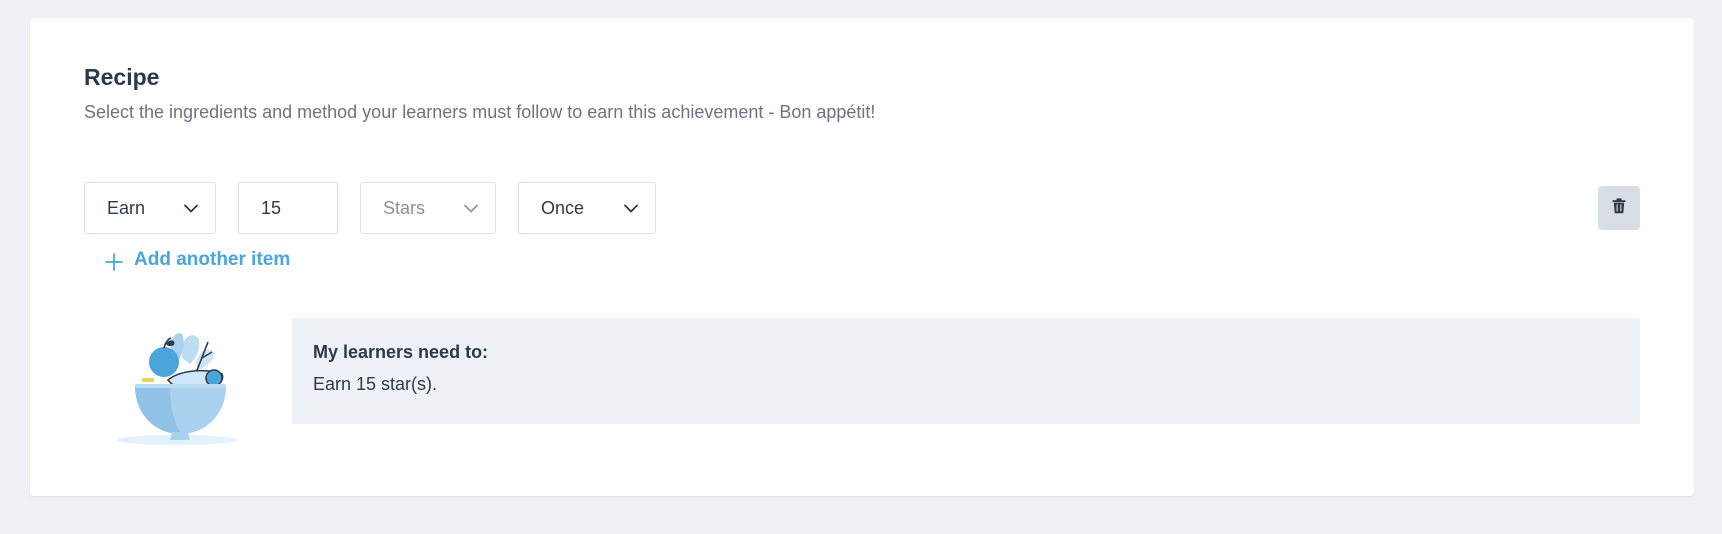 This screenshot has height=534, width=1722. I want to click on action-select: Earn, so click(150, 208).